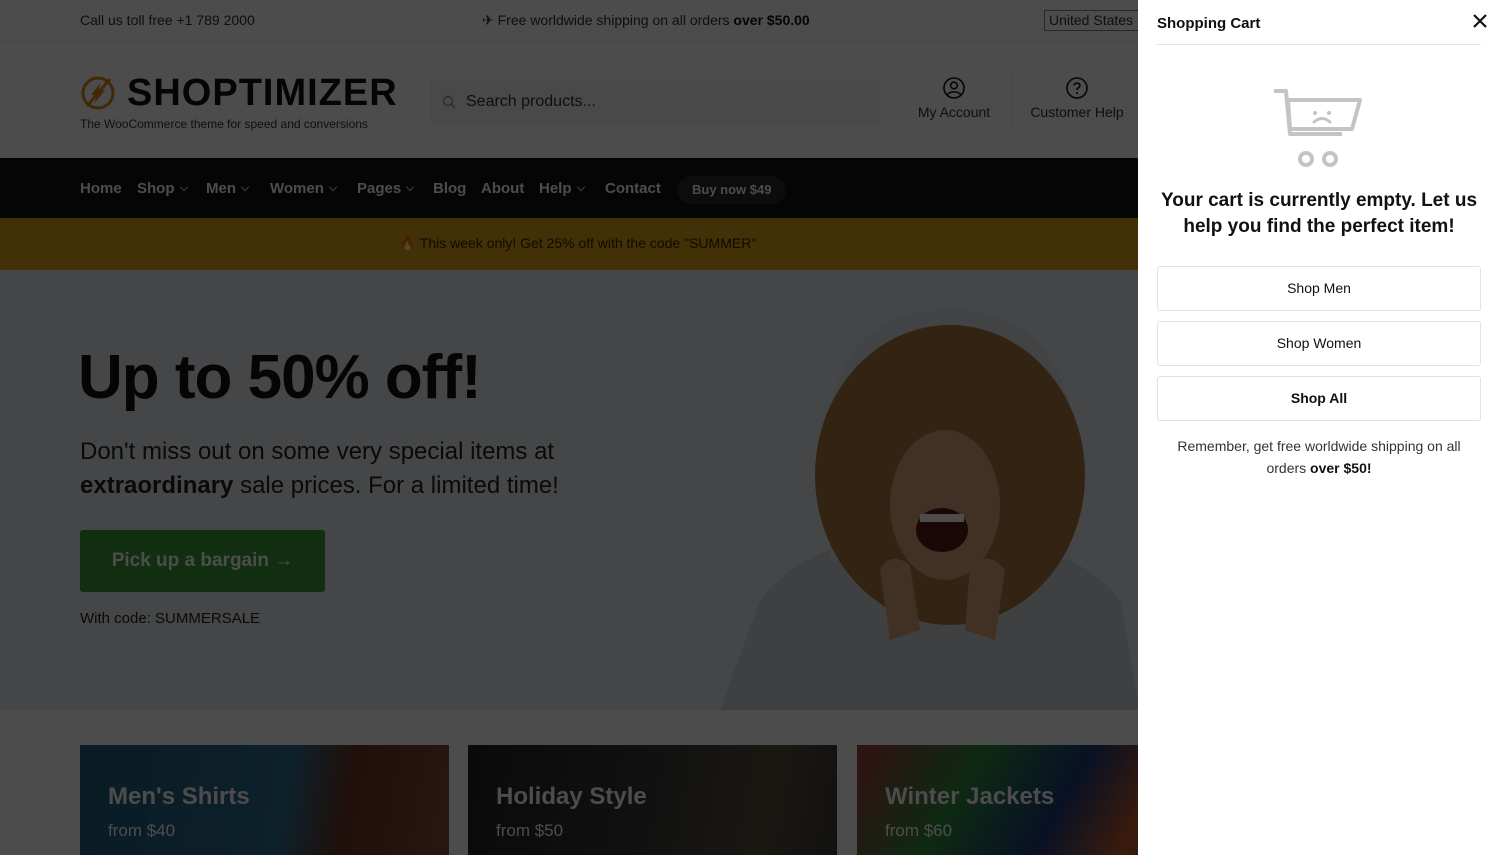 The height and width of the screenshot is (855, 1500). Describe the element at coordinates (1319, 343) in the screenshot. I see `shop-women-button: Shop Women` at that location.